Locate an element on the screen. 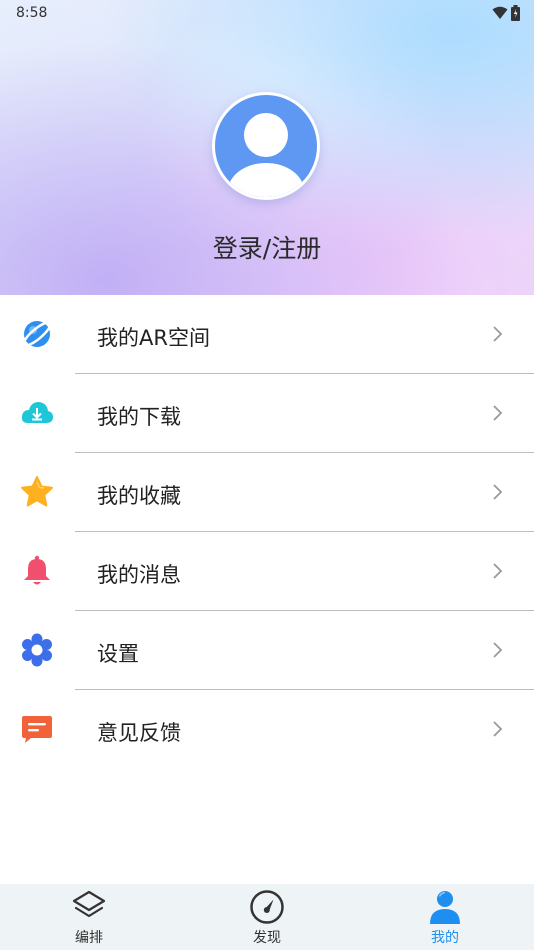 Image resolution: width=534 pixels, height=950 pixels. avatar is located at coordinates (266, 146).